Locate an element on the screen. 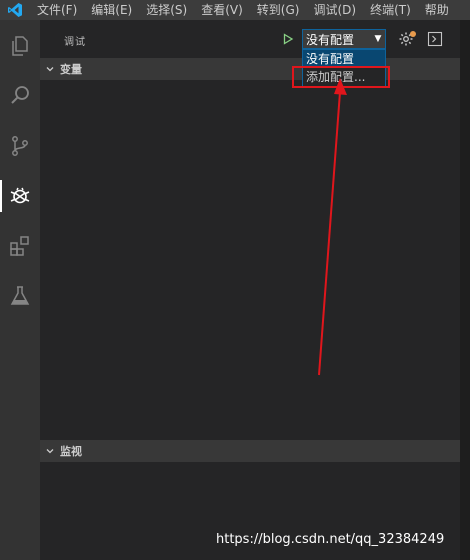 Image resolution: width=470 pixels, height=560 pixels. extensions-icon is located at coordinates (20, 246).